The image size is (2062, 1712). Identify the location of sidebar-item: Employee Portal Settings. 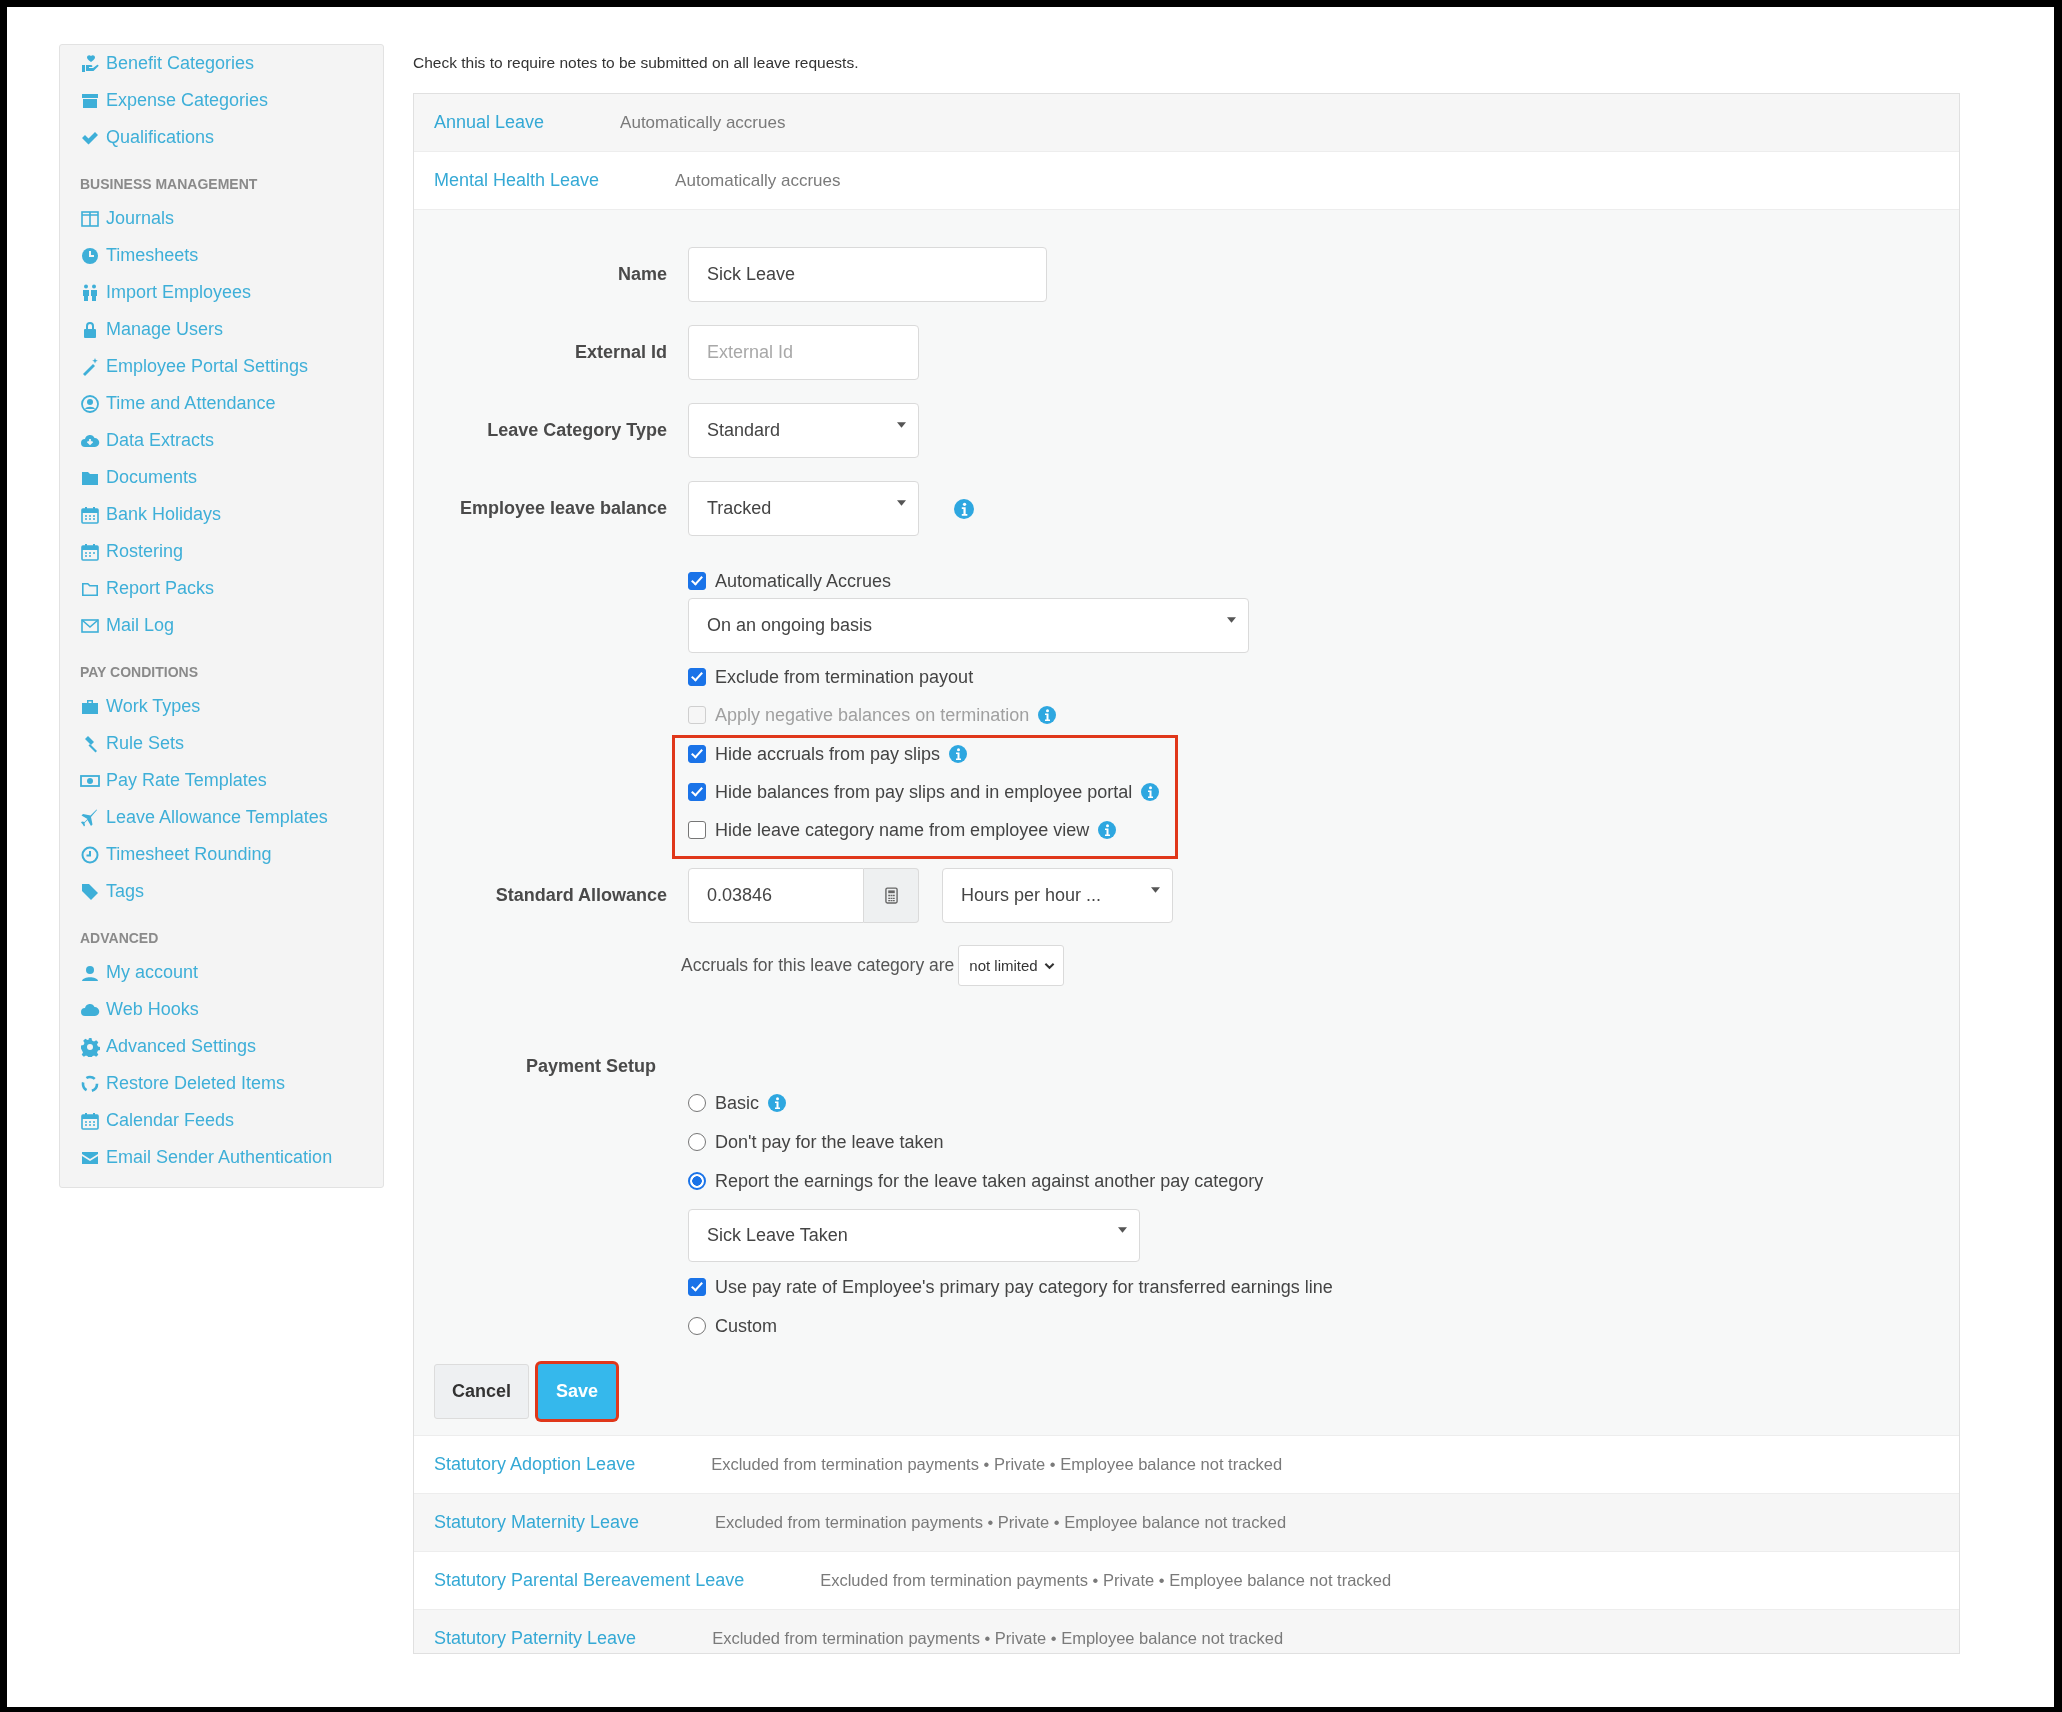
(194, 366).